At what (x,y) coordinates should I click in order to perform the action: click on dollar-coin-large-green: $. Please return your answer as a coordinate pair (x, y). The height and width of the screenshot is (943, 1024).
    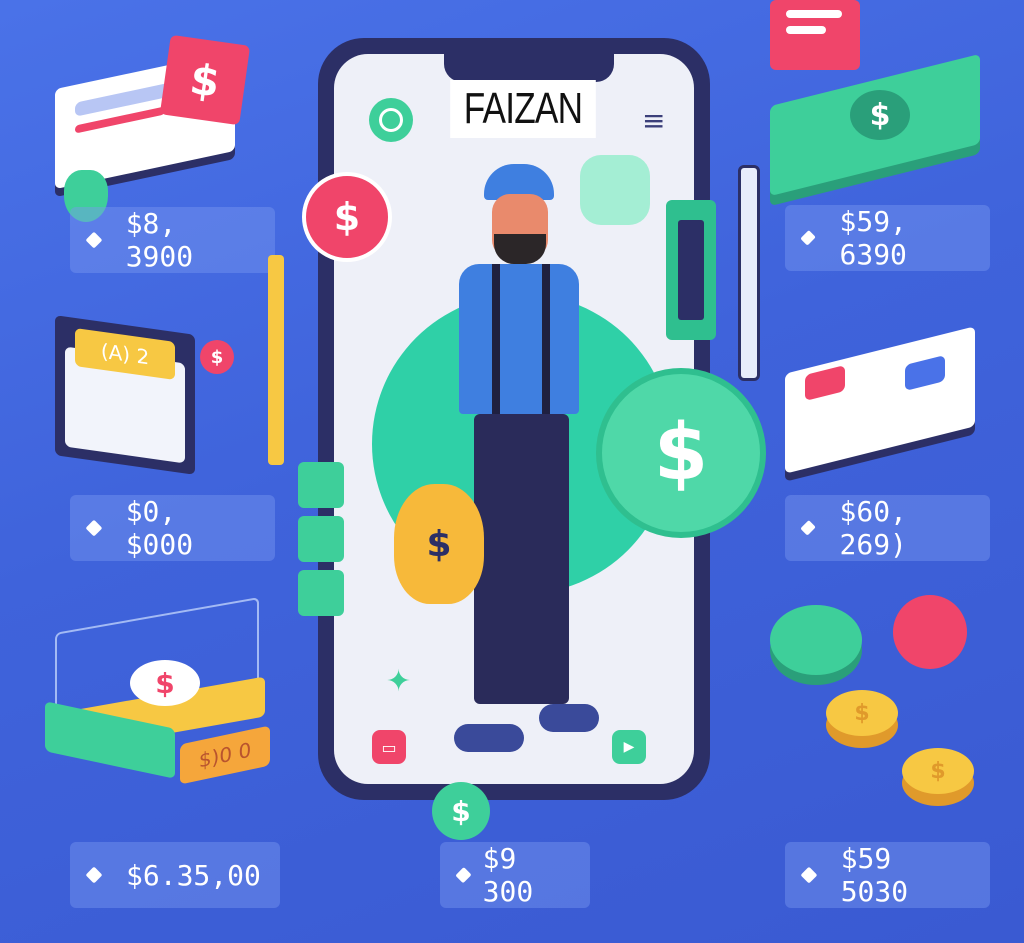
    Looking at the image, I should click on (681, 453).